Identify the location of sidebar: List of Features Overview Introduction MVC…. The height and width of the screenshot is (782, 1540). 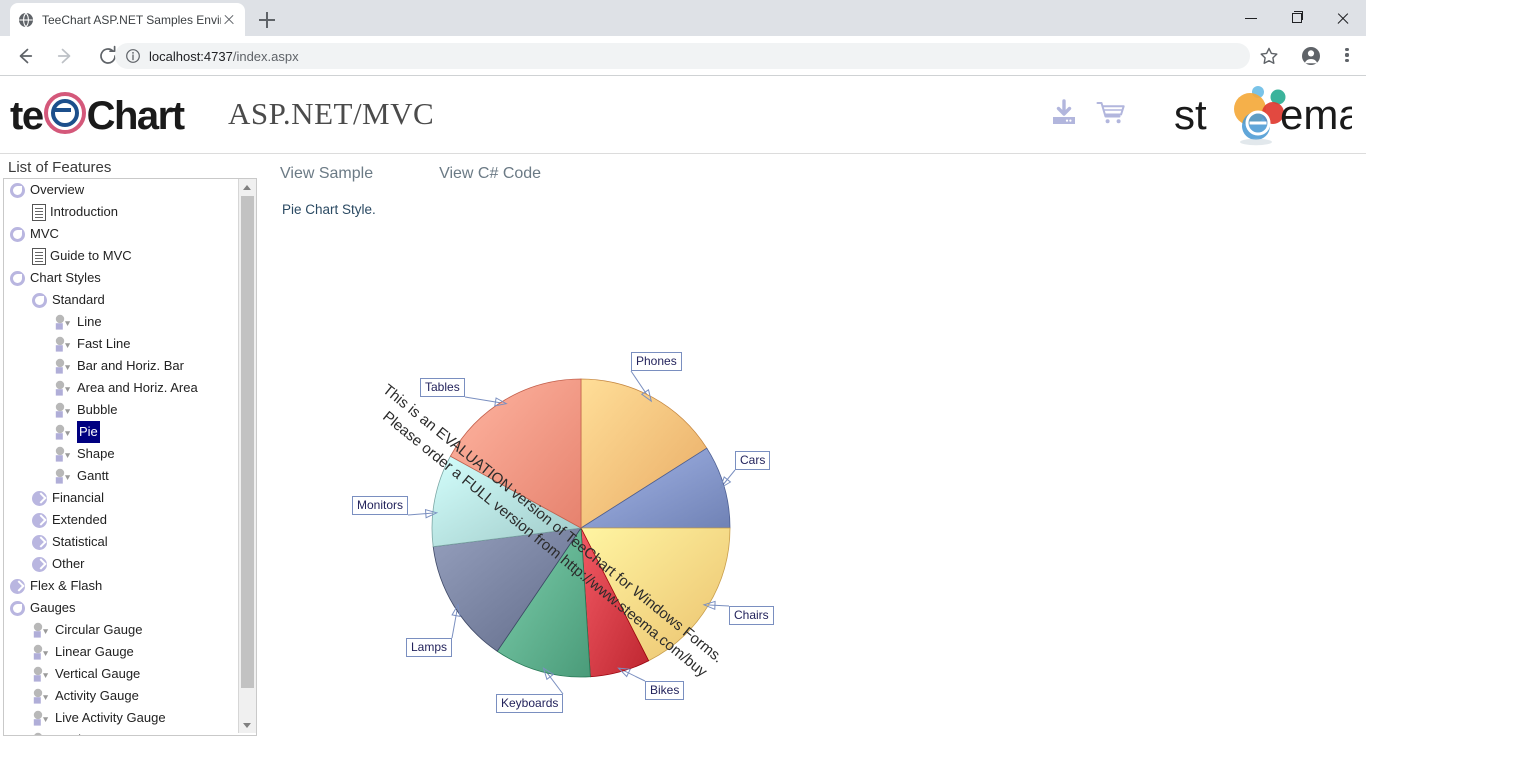
(128, 467).